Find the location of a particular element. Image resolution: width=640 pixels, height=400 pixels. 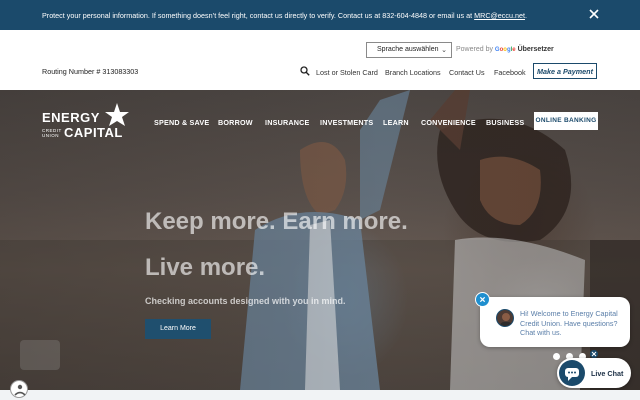

google-logo: Google is located at coordinates (505, 50).